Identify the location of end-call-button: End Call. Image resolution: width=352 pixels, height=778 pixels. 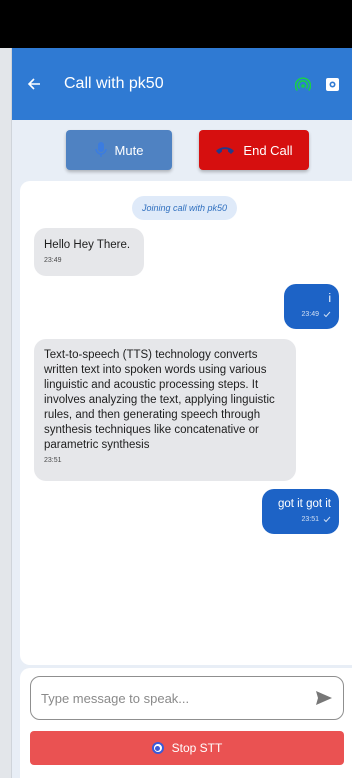
(254, 150).